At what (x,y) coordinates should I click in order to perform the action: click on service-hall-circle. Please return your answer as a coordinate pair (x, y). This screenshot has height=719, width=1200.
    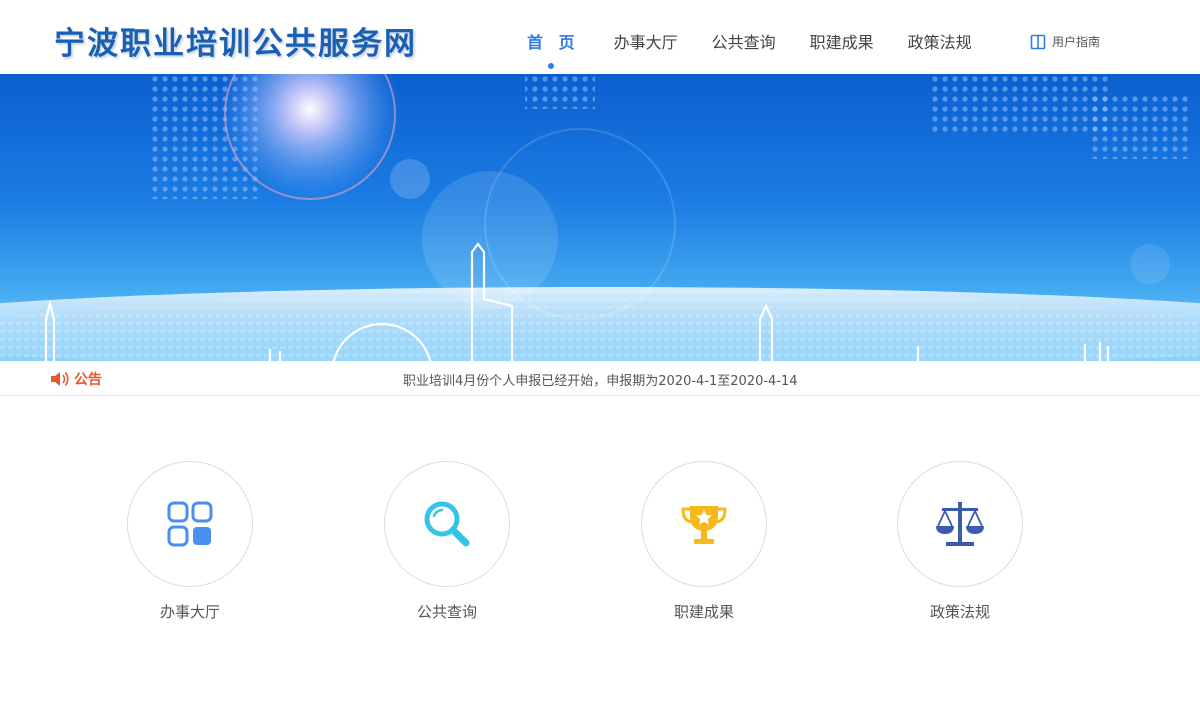
    Looking at the image, I should click on (190, 524).